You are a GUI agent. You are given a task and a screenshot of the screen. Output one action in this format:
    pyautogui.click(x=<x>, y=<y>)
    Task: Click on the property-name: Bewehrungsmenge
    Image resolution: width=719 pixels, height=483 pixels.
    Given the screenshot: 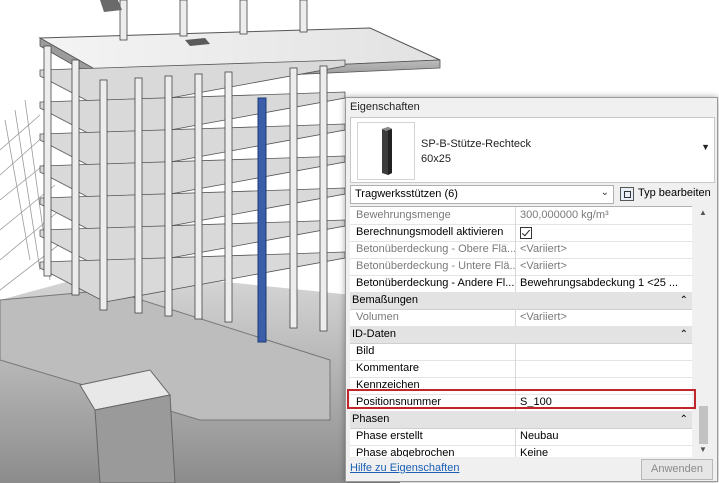 What is the action you would take?
    pyautogui.click(x=433, y=215)
    